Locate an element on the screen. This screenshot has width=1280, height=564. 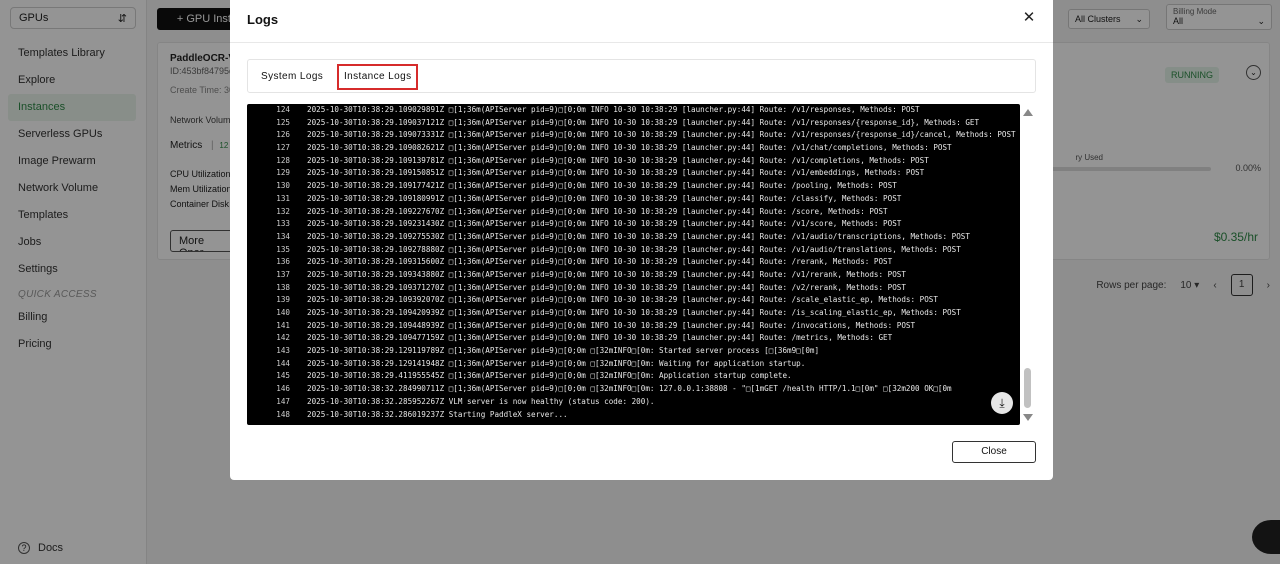
close-button: Close is located at coordinates (994, 452).